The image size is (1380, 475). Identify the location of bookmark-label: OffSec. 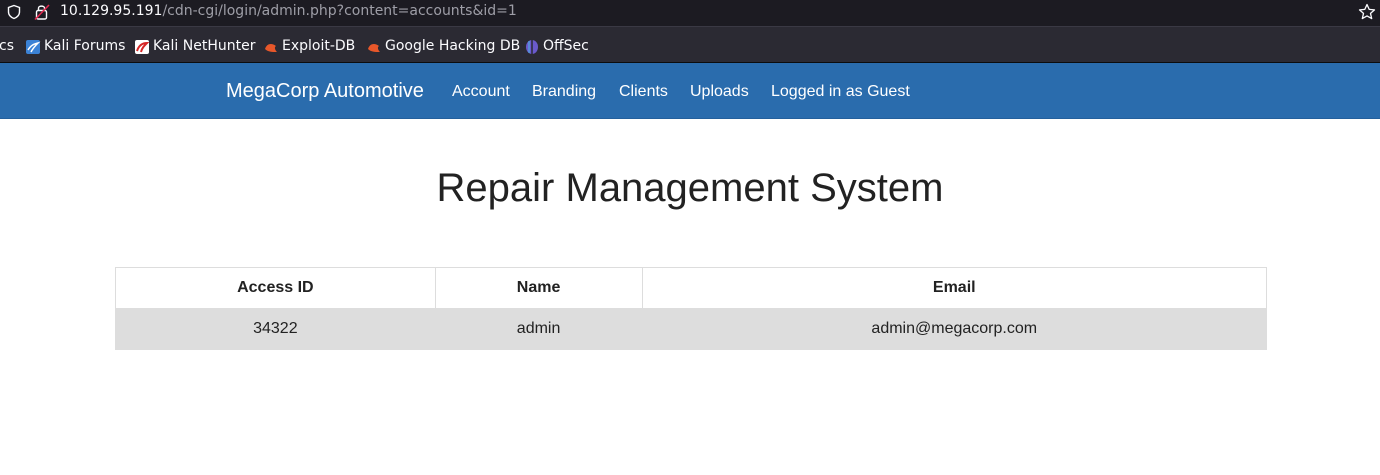
(566, 46).